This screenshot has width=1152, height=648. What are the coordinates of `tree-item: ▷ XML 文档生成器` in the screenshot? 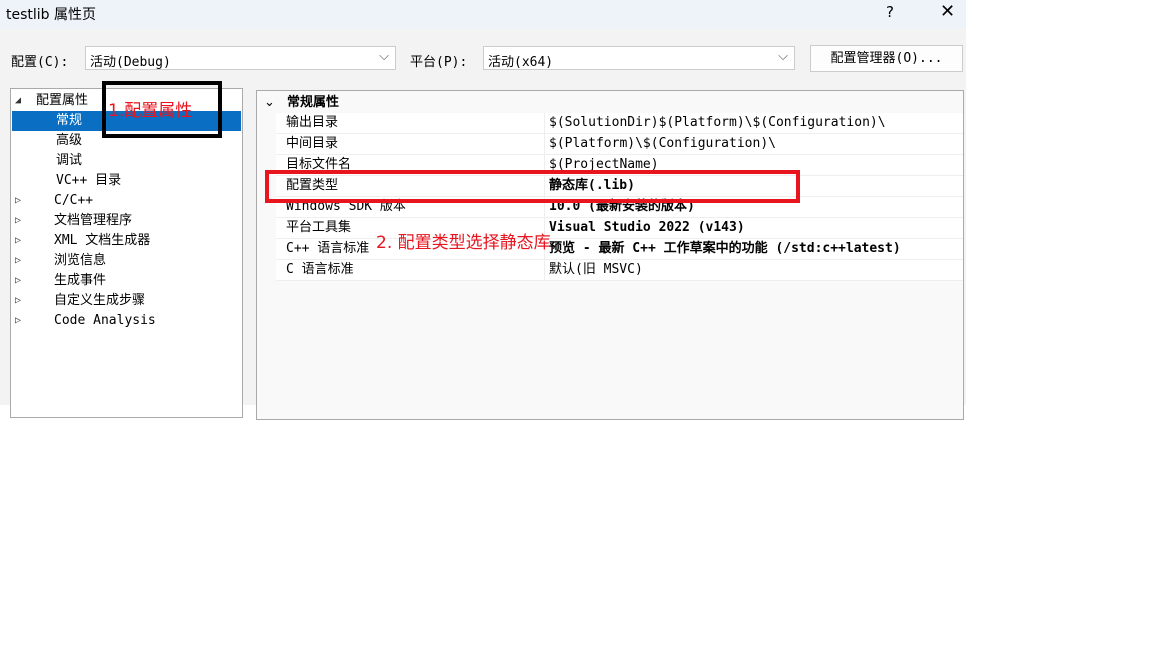 It's located at (126, 241).